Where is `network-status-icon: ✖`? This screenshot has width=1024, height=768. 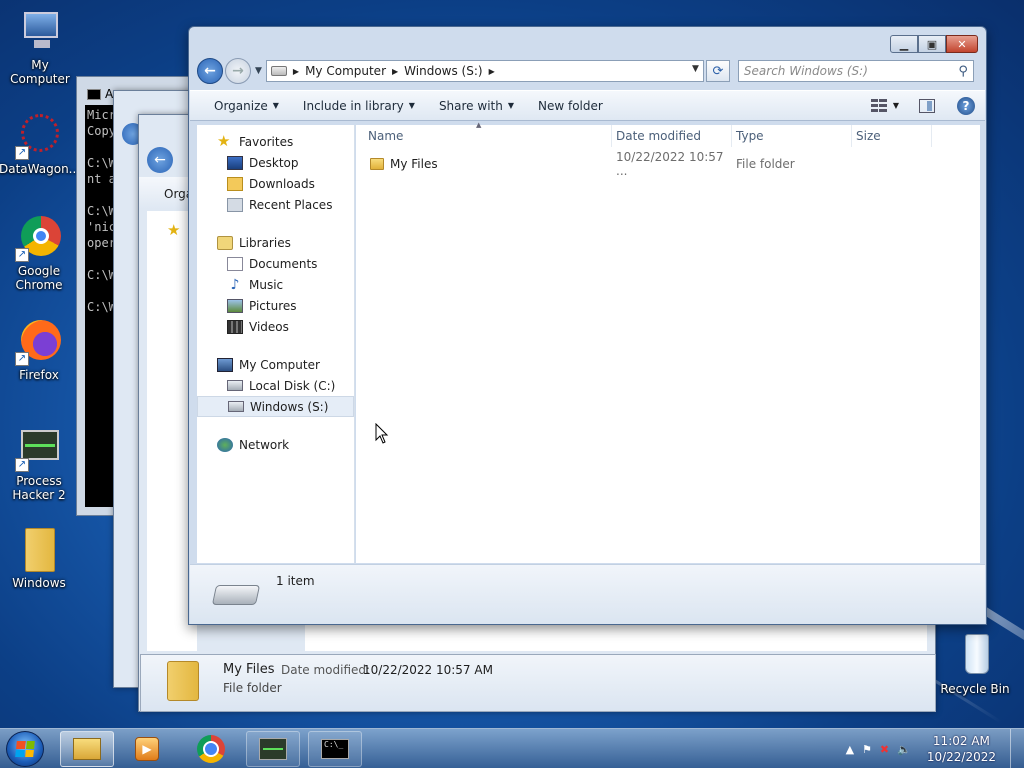
network-status-icon: ✖ is located at coordinates (884, 749).